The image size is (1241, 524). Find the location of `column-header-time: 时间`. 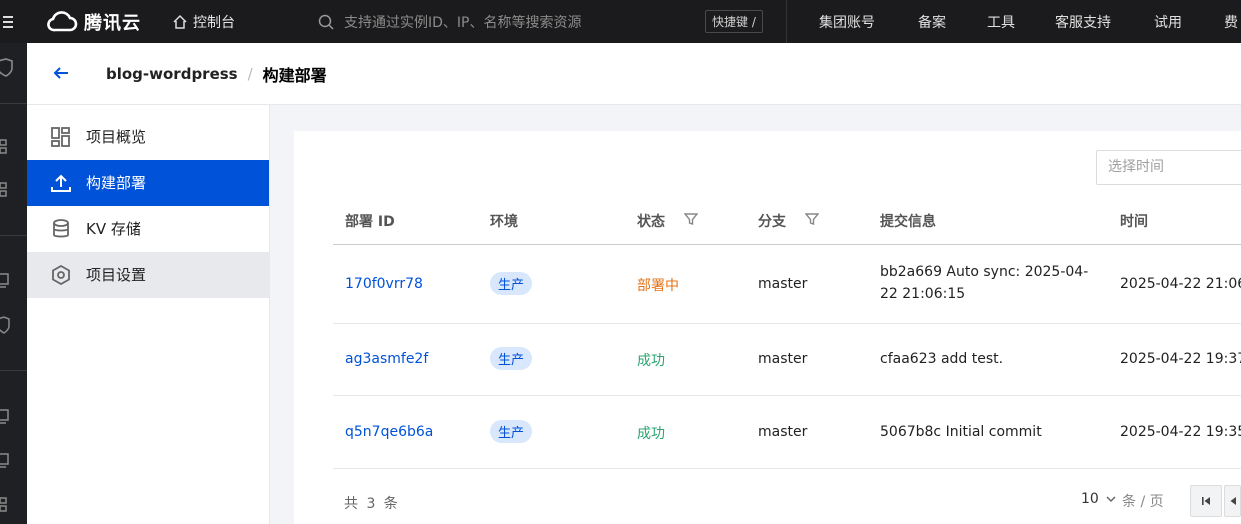

column-header-time: 时间 is located at coordinates (1134, 222).